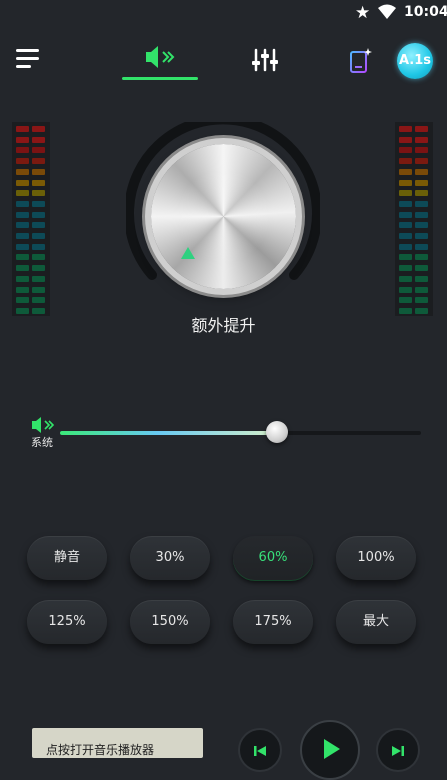 The height and width of the screenshot is (780, 447). I want to click on play-button, so click(330, 750).